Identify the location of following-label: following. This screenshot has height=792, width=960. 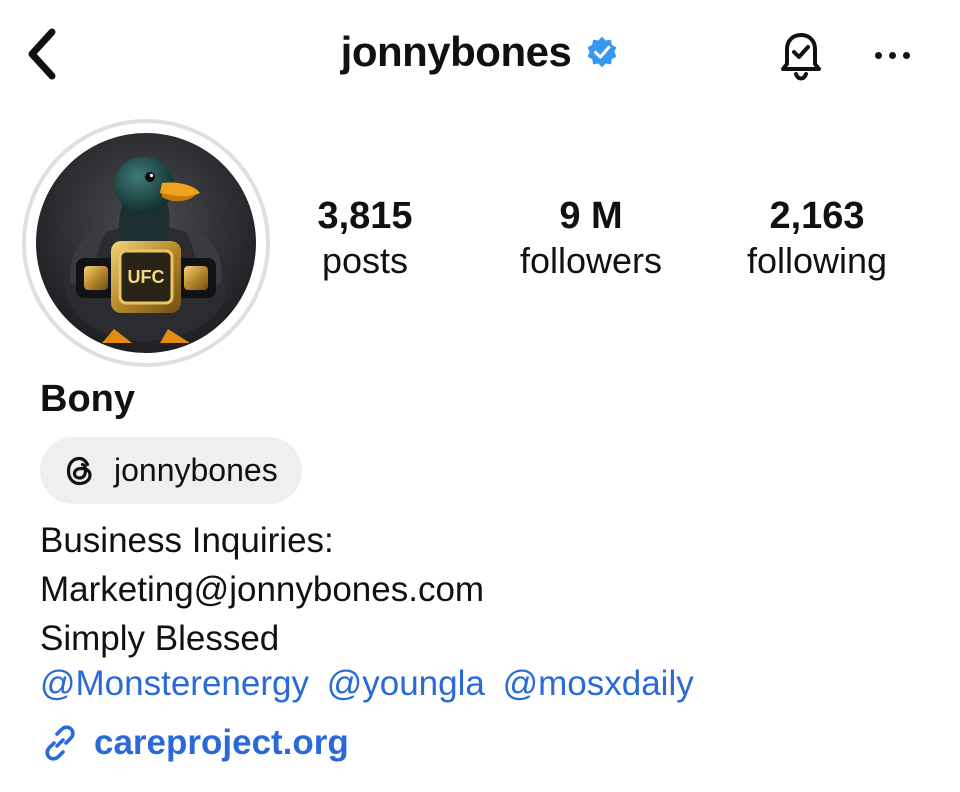
(817, 260).